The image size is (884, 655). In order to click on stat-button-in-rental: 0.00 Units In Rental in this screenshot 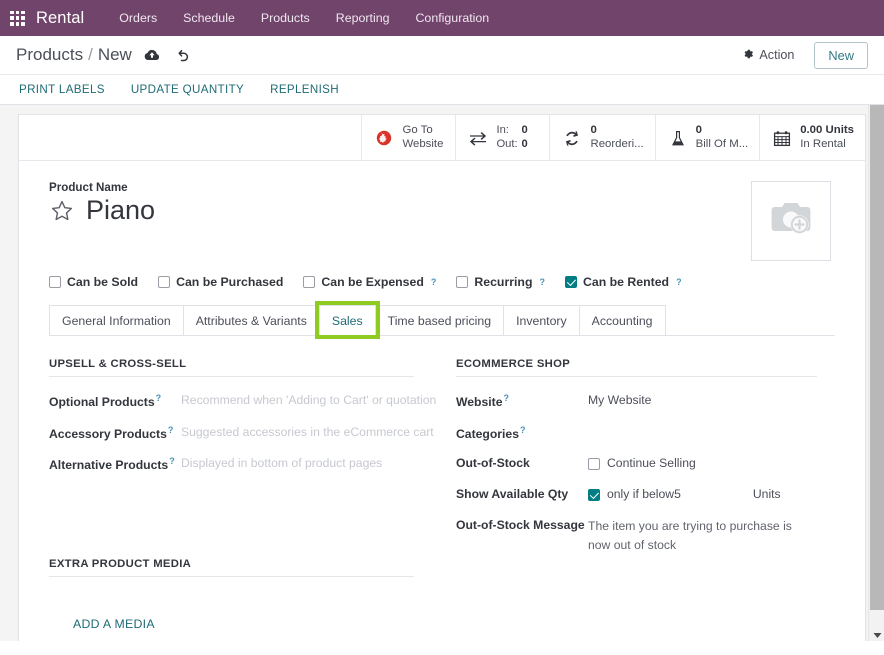, I will do `click(812, 138)`.